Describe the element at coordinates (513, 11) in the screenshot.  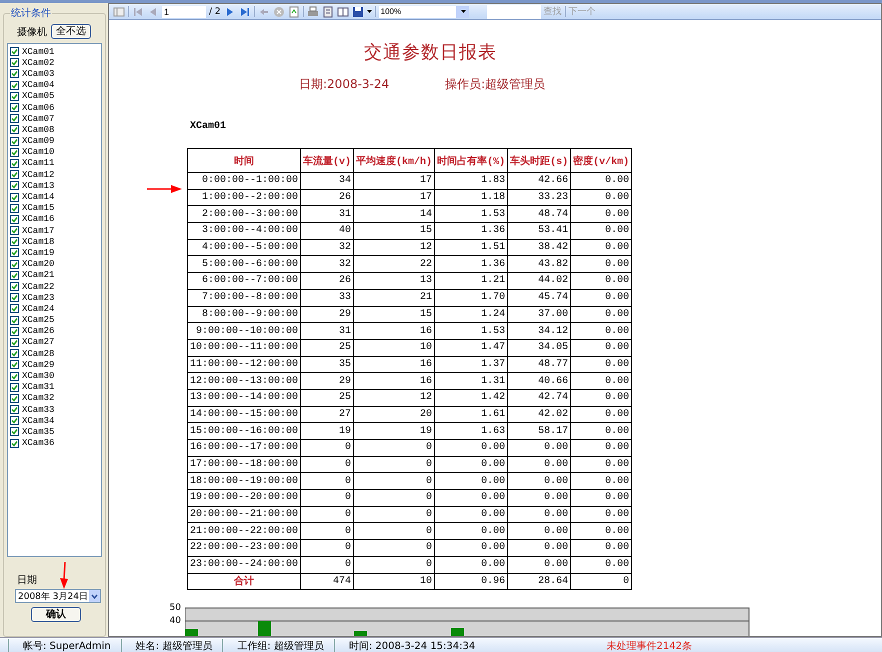
I see `find-field` at that location.